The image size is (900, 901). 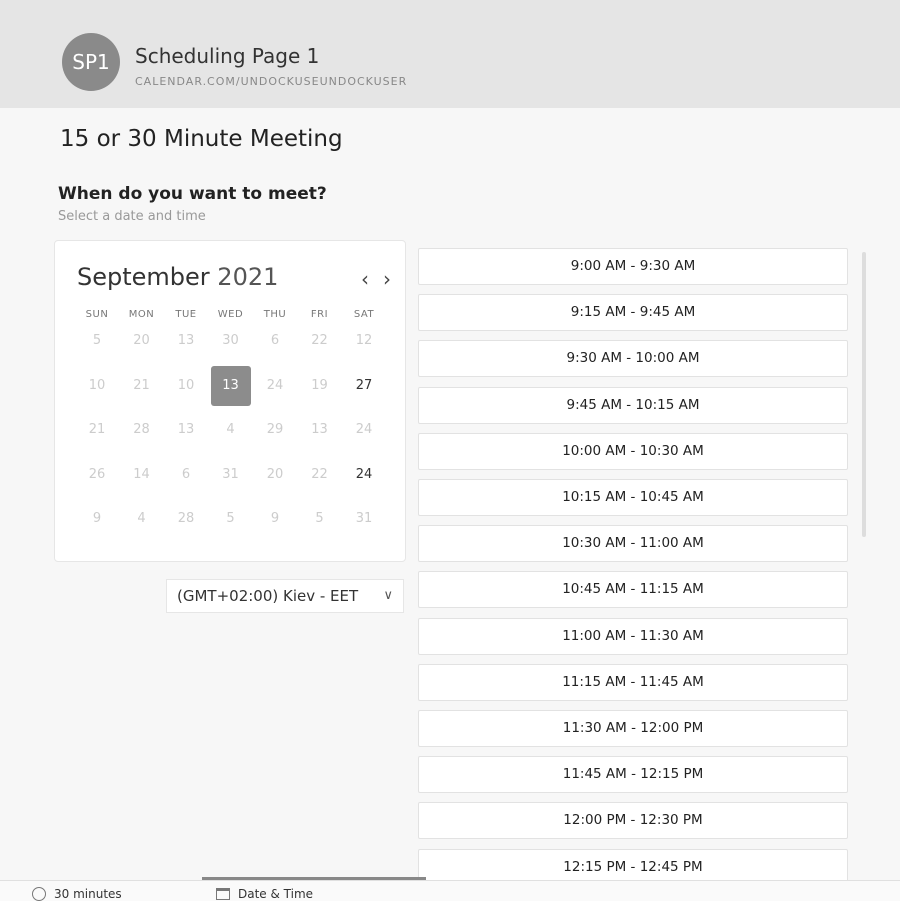 I want to click on avatar: SP1, so click(x=91, y=62).